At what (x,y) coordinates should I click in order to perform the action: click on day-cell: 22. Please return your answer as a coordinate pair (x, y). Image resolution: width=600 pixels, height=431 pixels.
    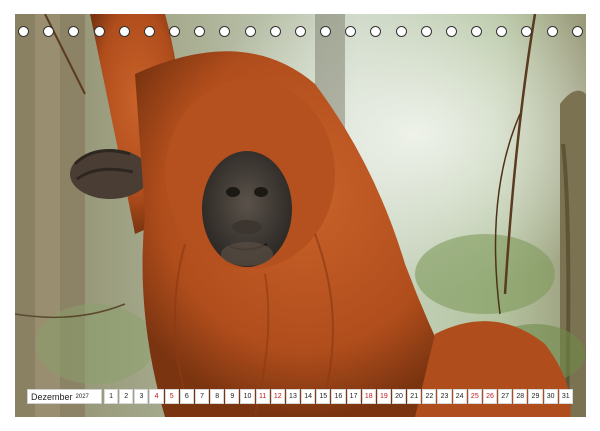
    Looking at the image, I should click on (429, 396).